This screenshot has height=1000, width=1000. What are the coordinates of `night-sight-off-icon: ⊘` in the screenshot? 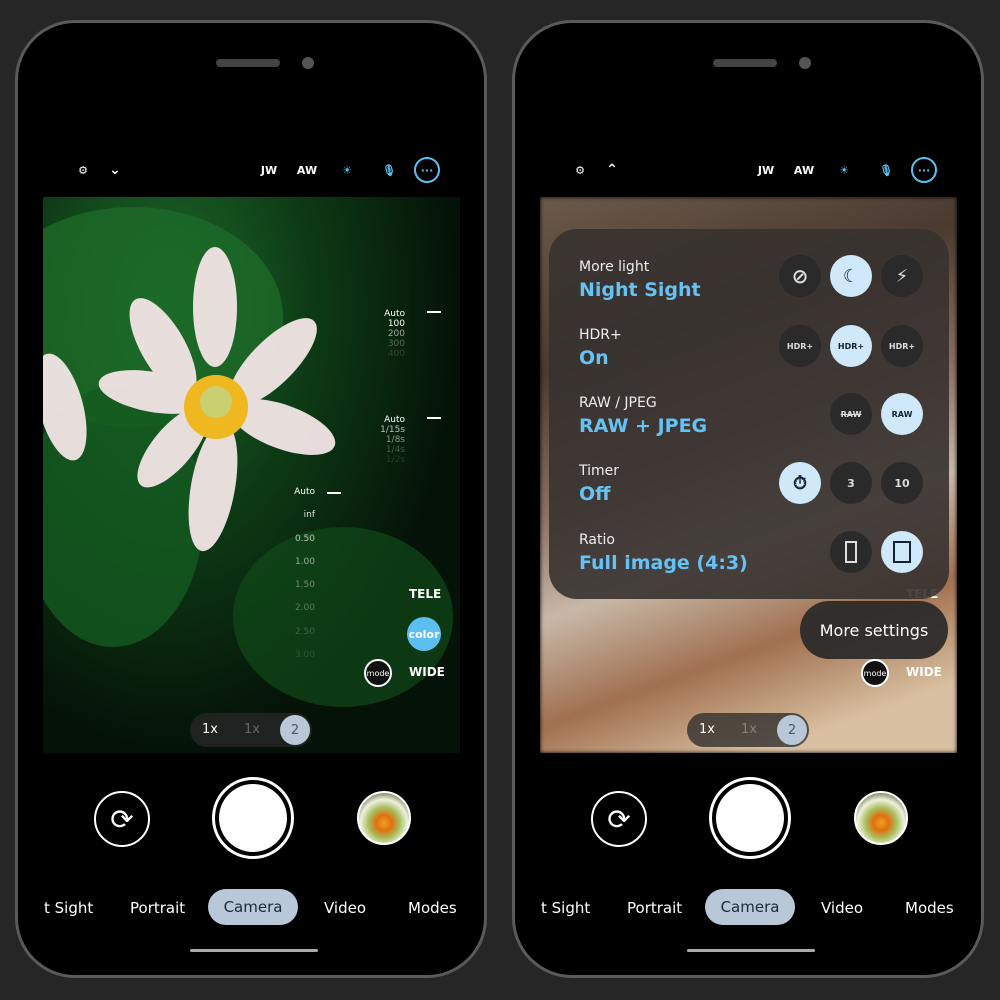 It's located at (800, 276).